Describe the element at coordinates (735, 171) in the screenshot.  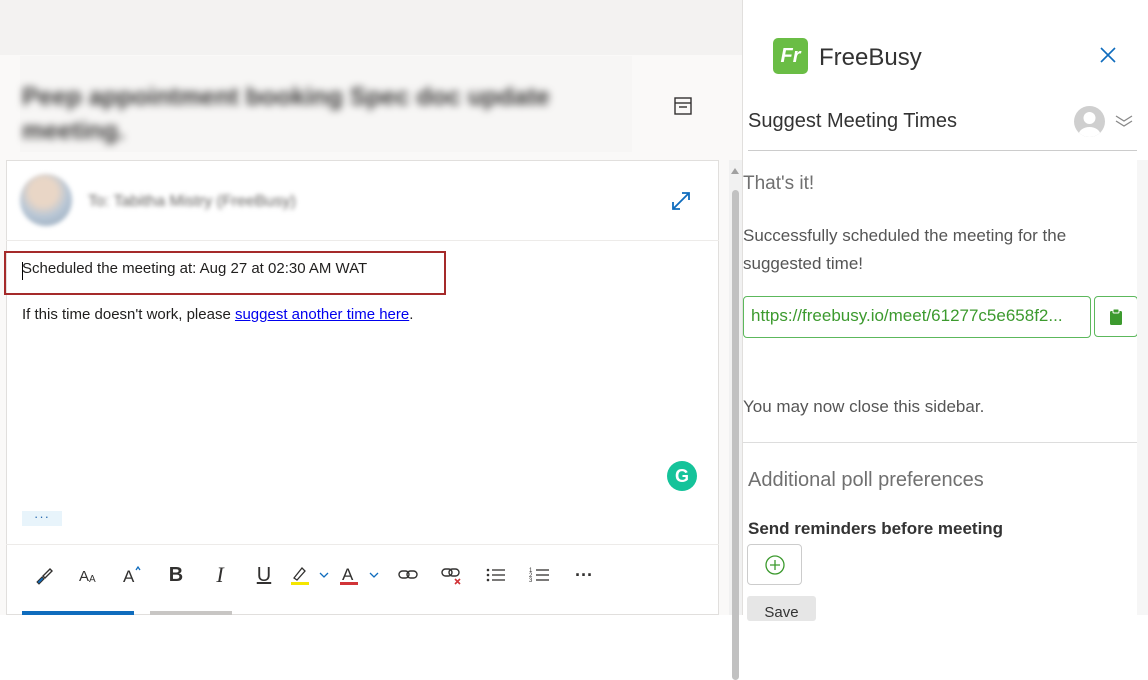
I see `scroll-up-arrow` at that location.